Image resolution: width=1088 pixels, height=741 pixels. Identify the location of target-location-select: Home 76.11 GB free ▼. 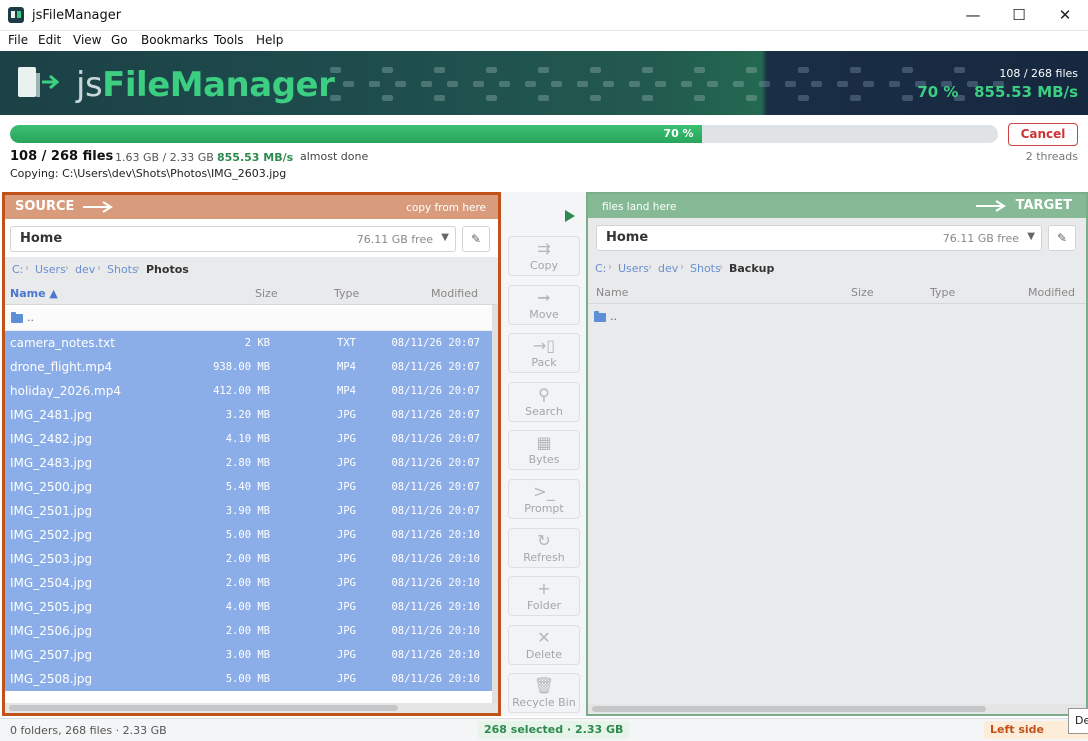
(819, 238).